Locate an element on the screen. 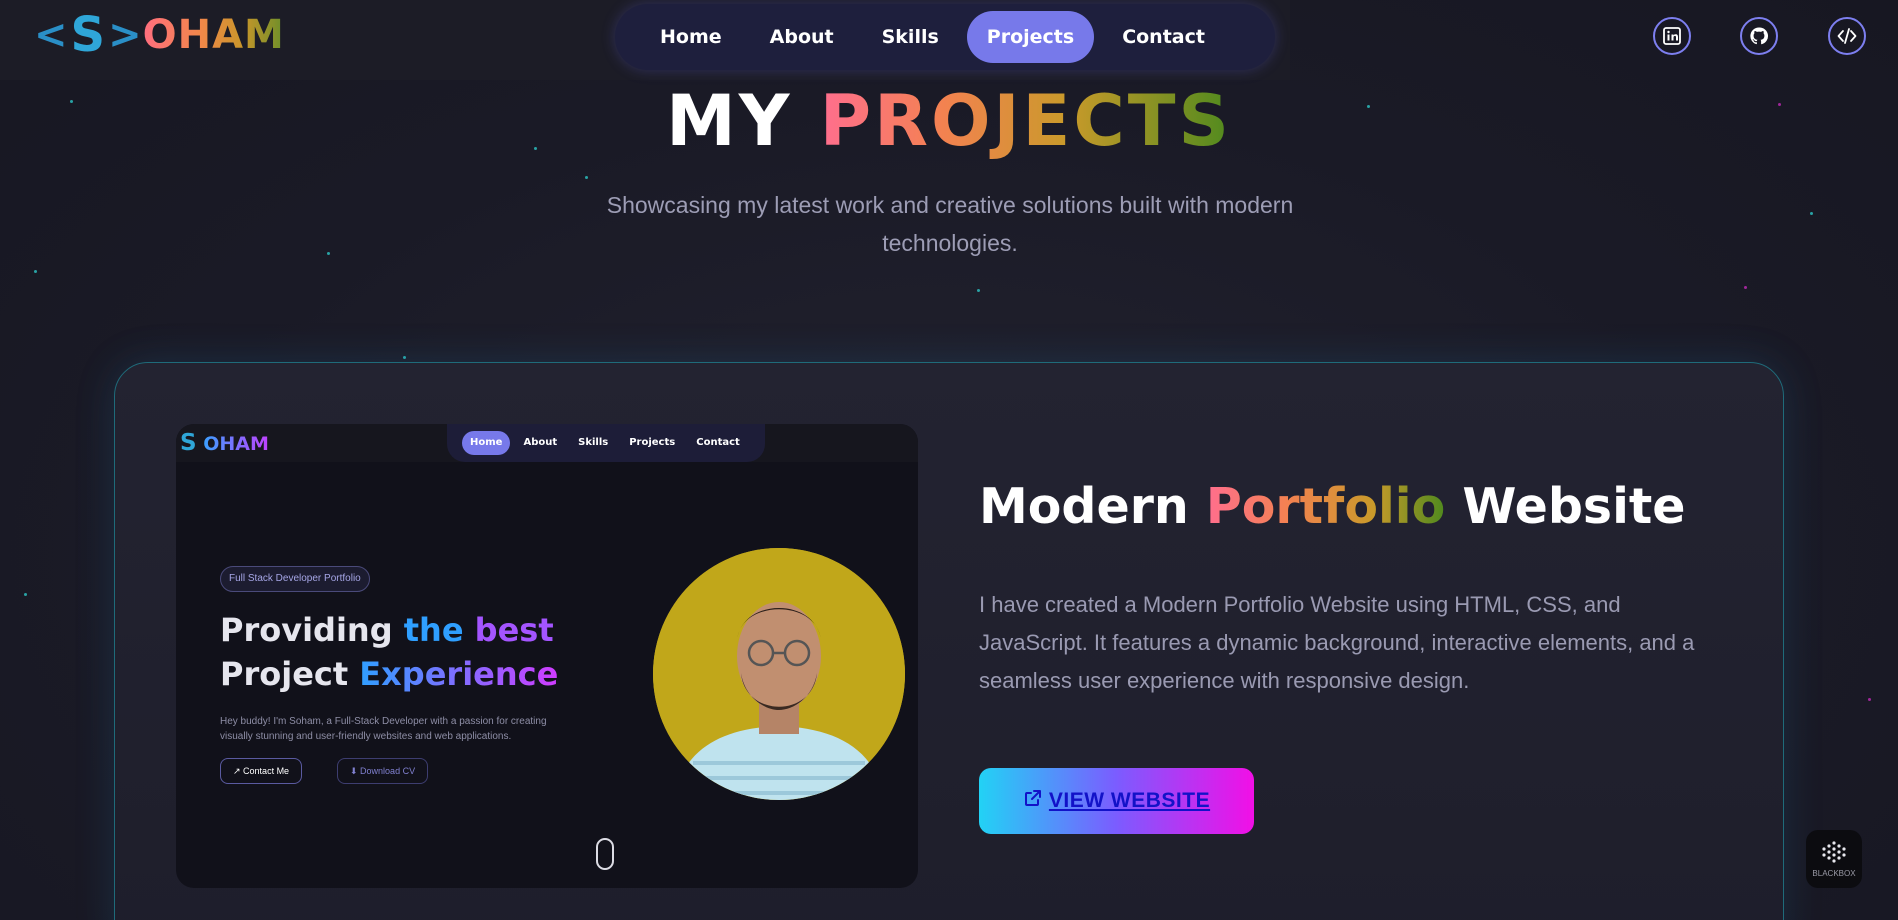 Image resolution: width=1898 pixels, height=920 pixels. preview-heading-word: Experience is located at coordinates (459, 674).